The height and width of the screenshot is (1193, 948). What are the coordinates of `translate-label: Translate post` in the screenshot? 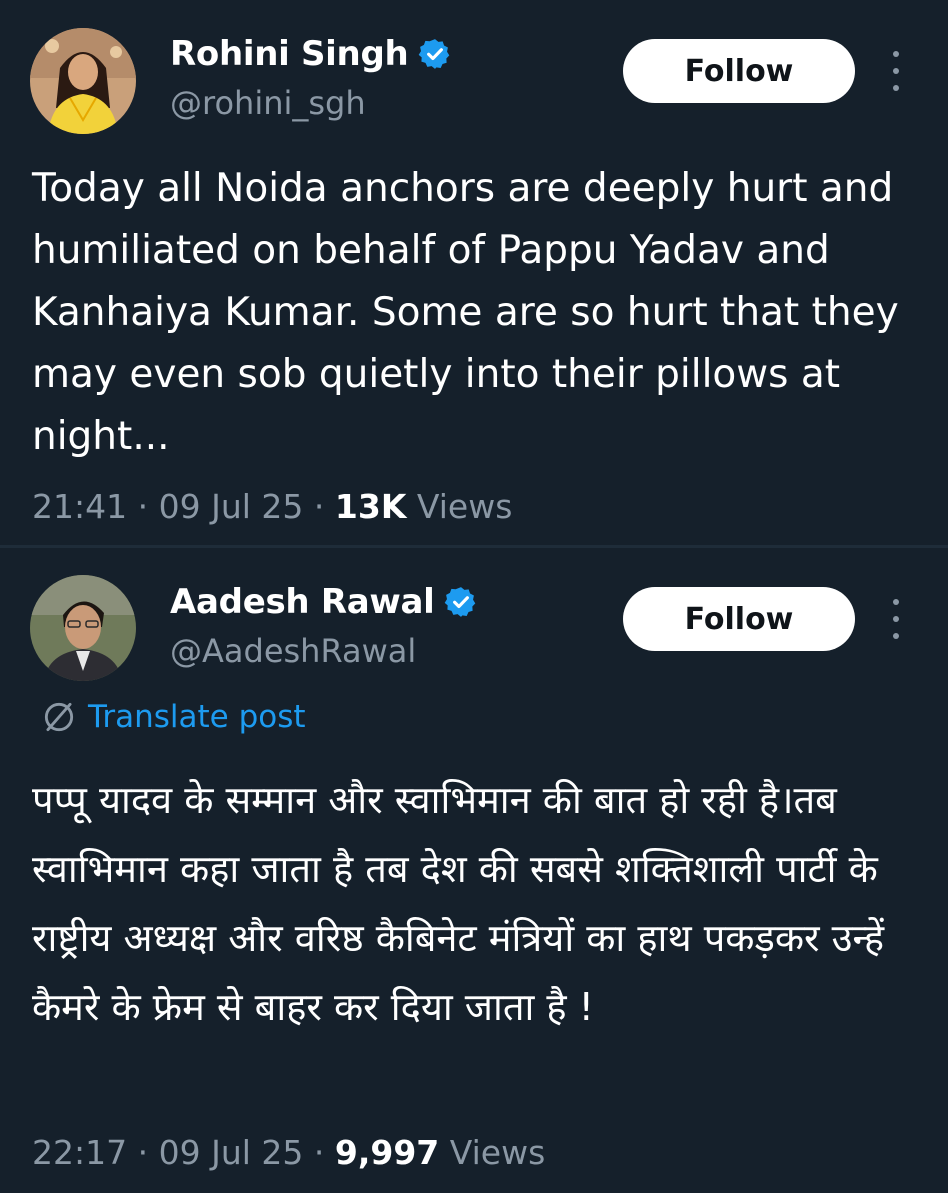 It's located at (197, 717).